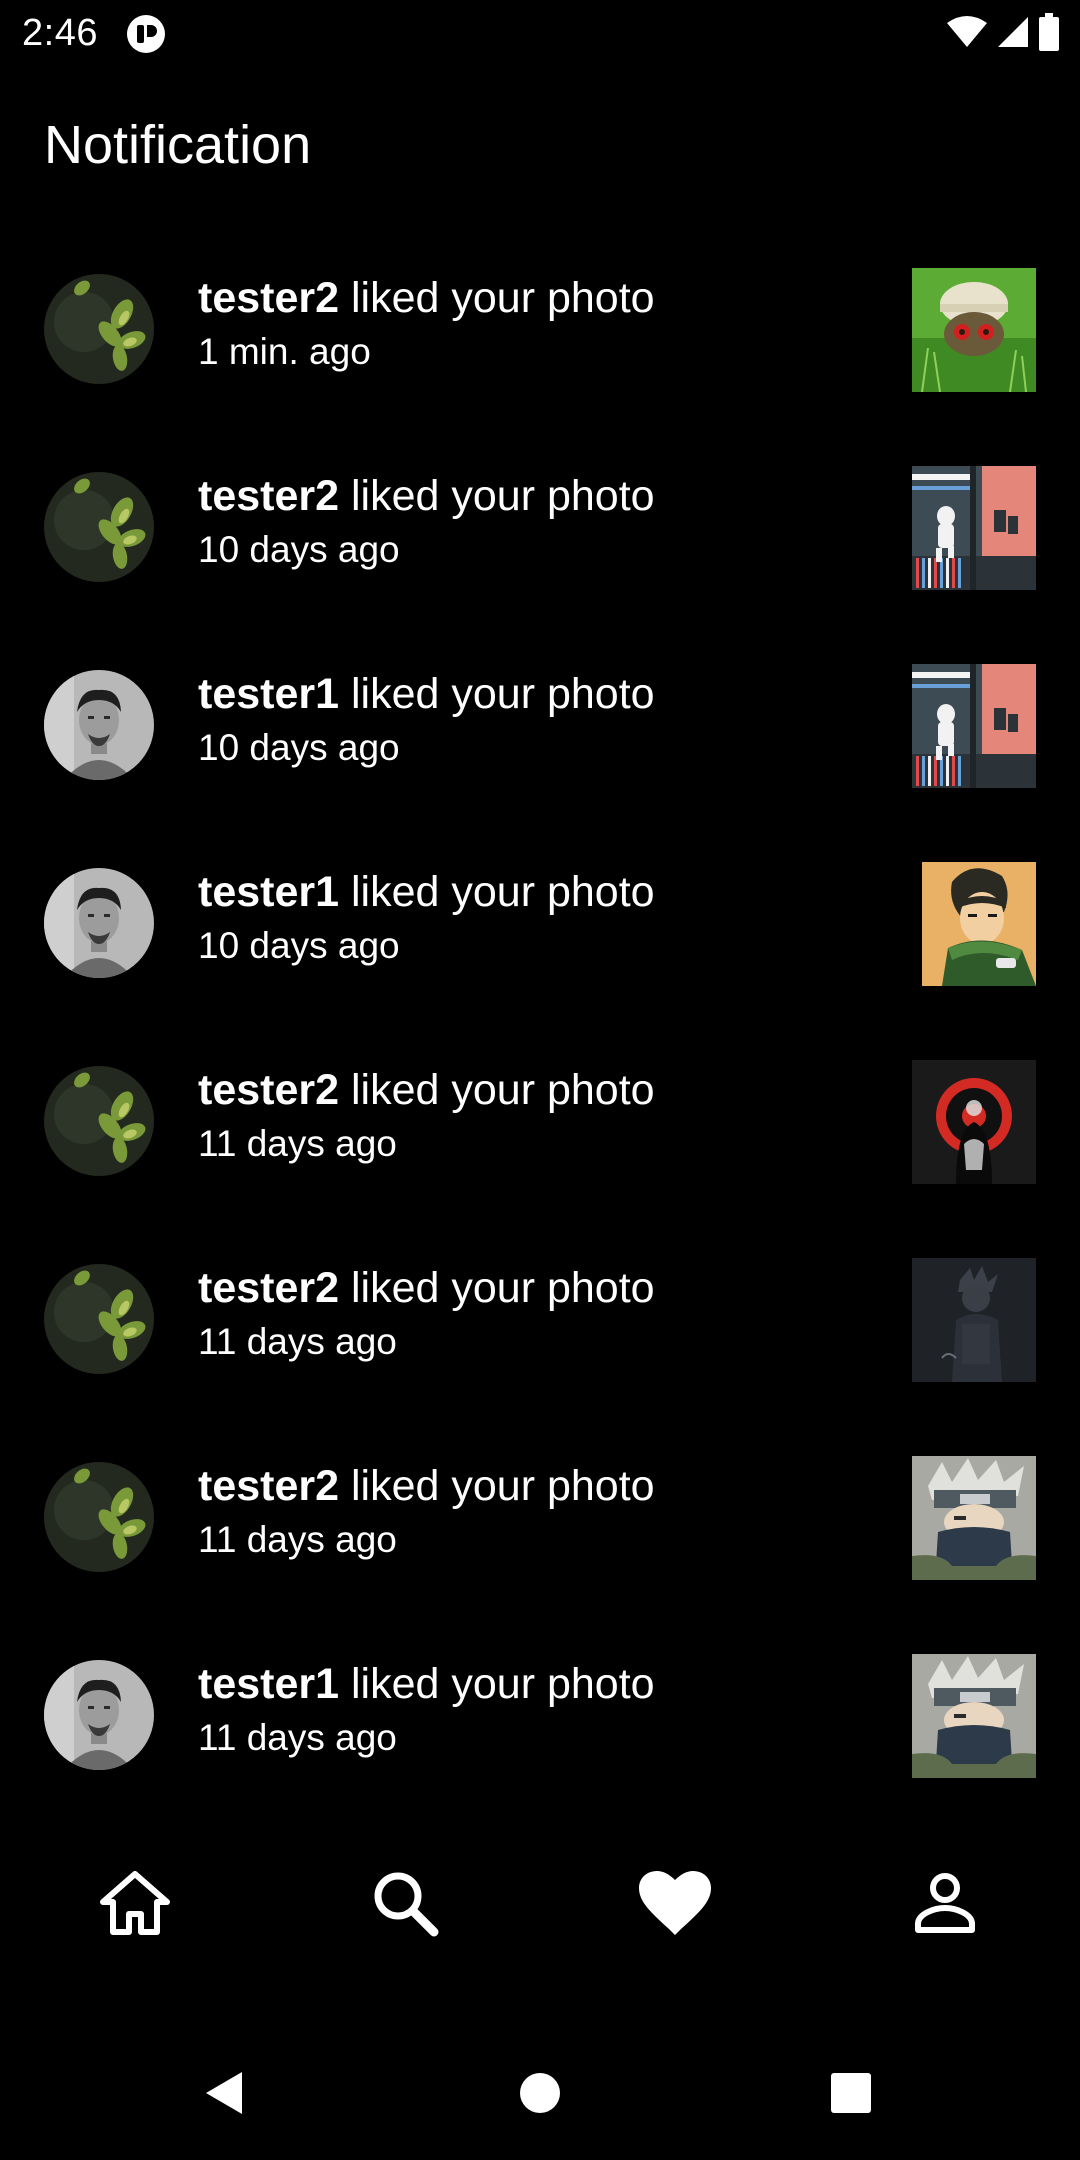 This screenshot has height=2160, width=1080. I want to click on system-navigation-bar, so click(540, 2095).